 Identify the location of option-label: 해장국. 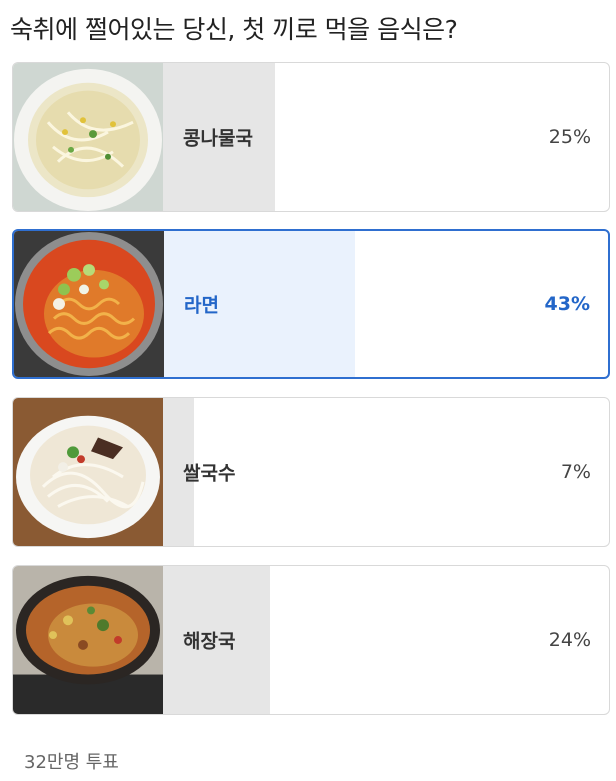
(209, 641).